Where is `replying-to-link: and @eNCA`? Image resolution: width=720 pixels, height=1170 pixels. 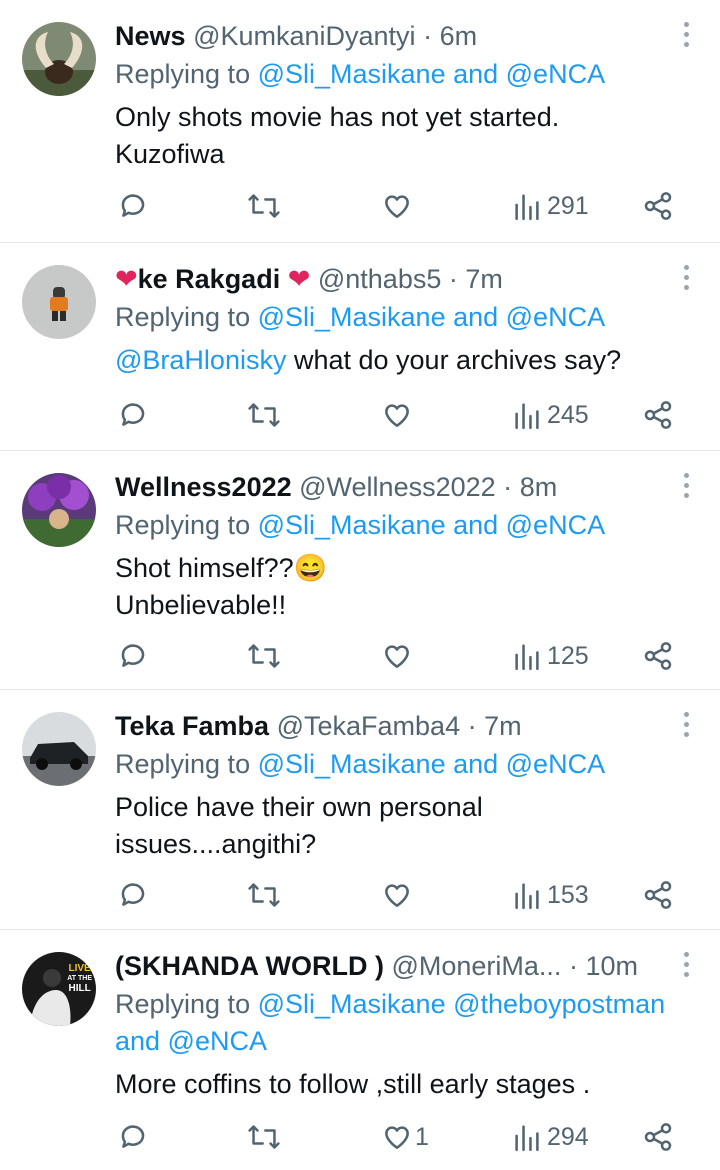 replying-to-link: and @eNCA is located at coordinates (397, 1041).